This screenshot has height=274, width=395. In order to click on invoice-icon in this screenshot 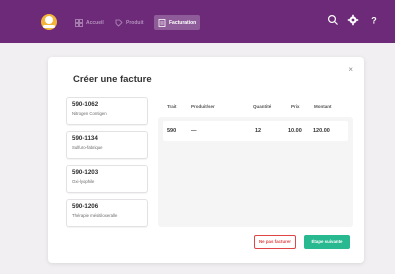, I will do `click(162, 22)`.